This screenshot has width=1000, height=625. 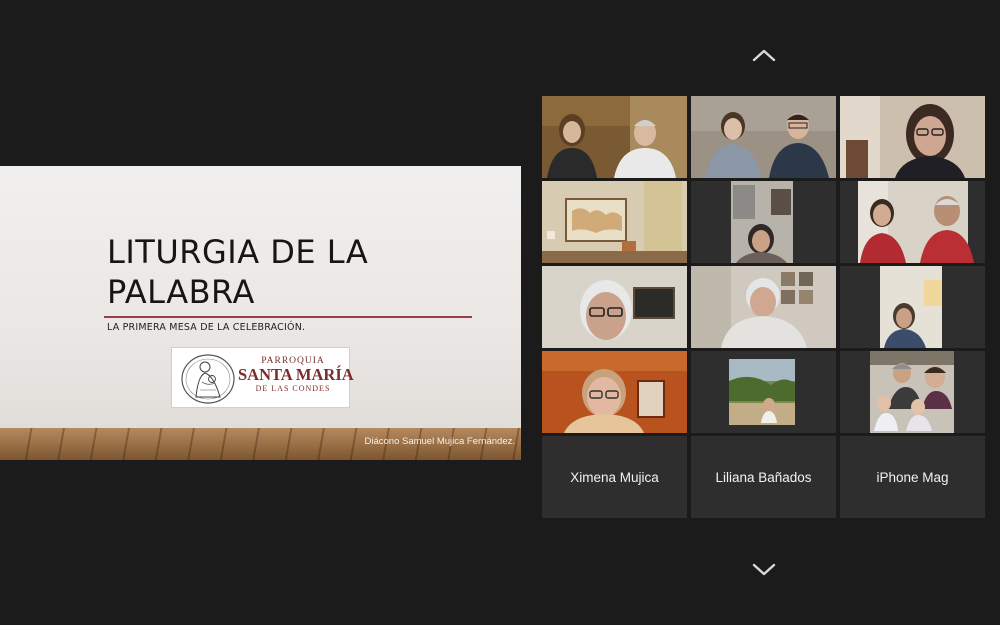 I want to click on participant-tile-no-video: iPhone Mag, so click(x=912, y=477).